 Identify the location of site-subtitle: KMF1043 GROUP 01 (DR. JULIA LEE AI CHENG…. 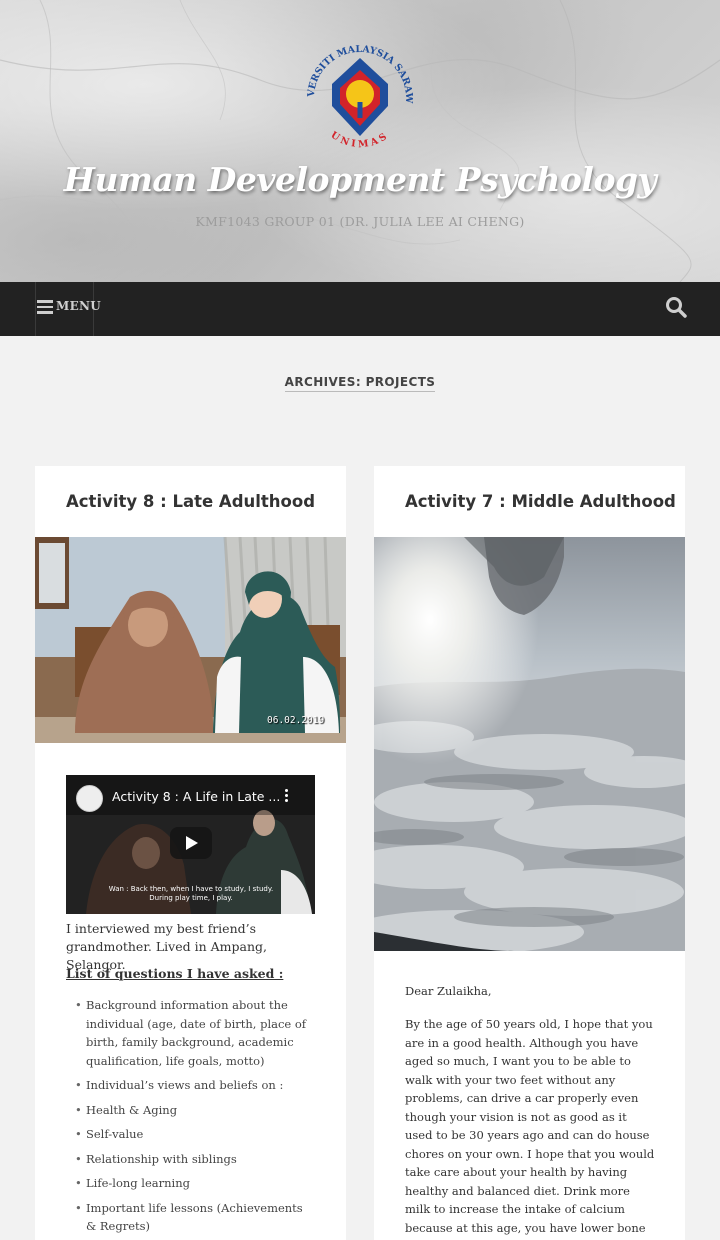
(360, 221).